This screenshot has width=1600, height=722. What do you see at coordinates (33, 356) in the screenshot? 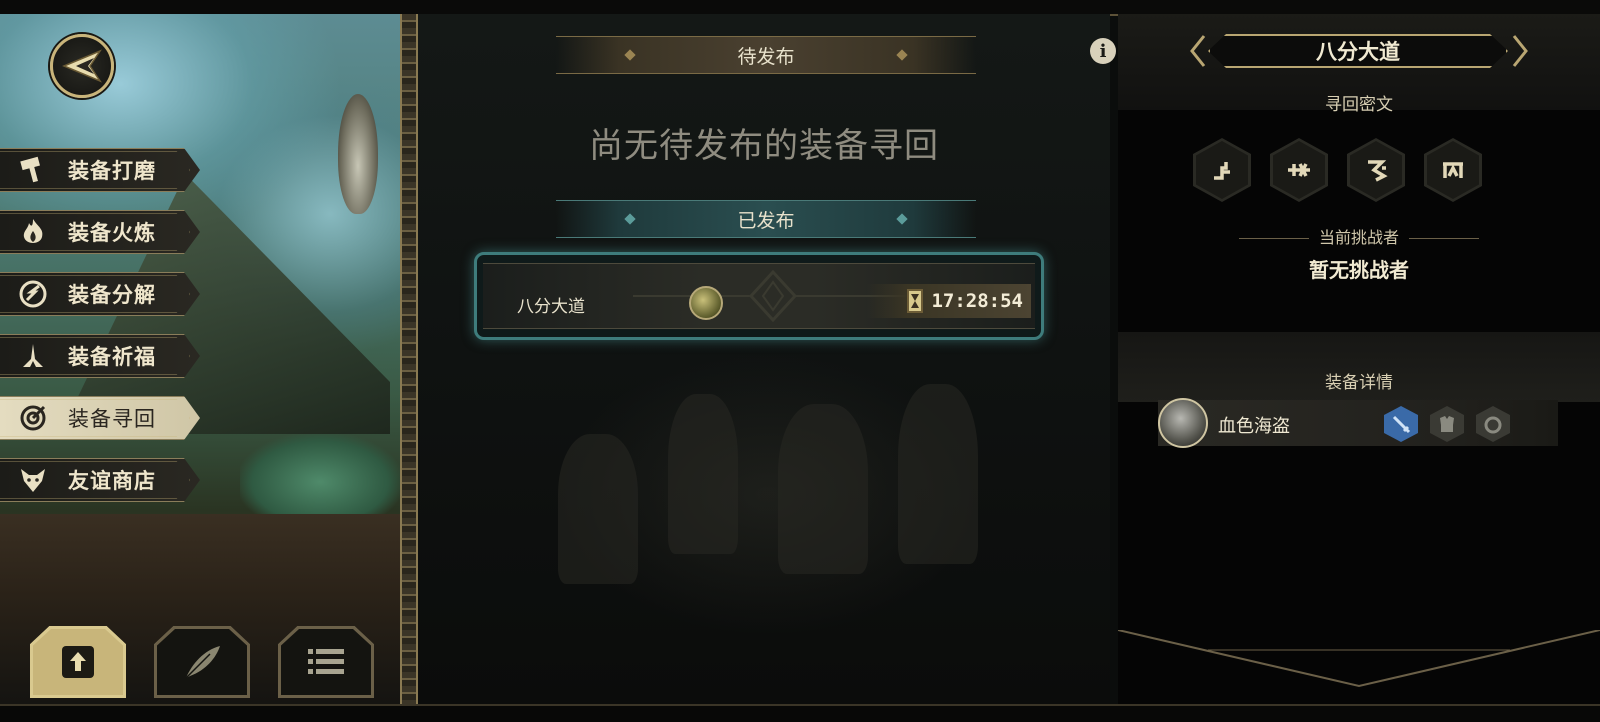
I see `praying-hands-icon` at bounding box center [33, 356].